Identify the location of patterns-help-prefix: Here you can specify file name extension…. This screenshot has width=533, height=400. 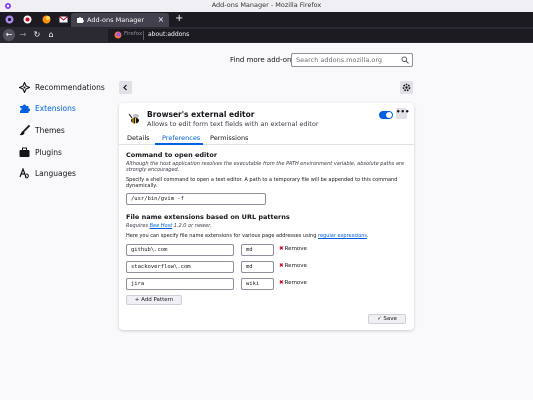
(222, 236).